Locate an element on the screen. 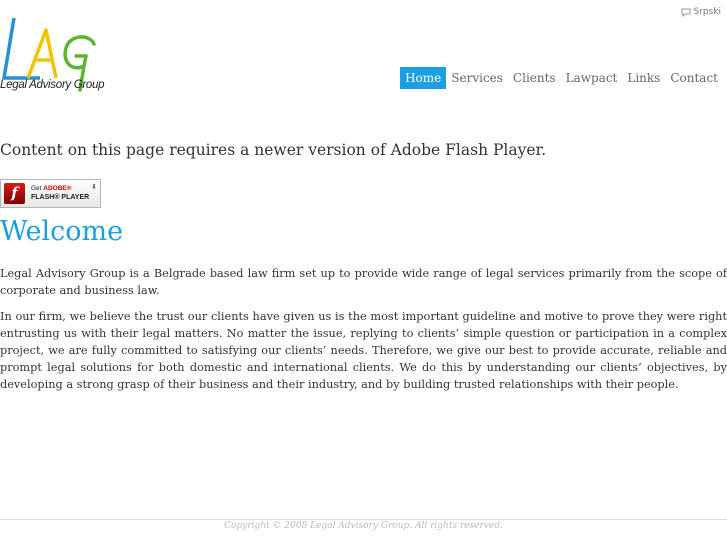  nav-item-services: Services is located at coordinates (477, 78).